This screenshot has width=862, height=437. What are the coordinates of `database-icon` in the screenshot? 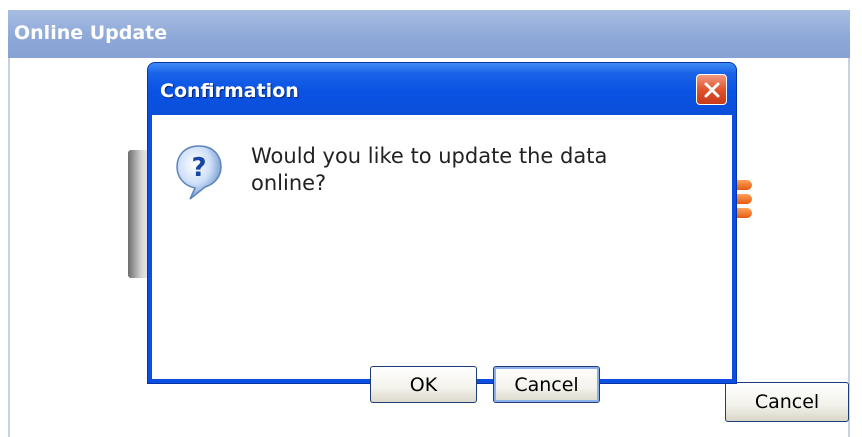 It's located at (744, 201).